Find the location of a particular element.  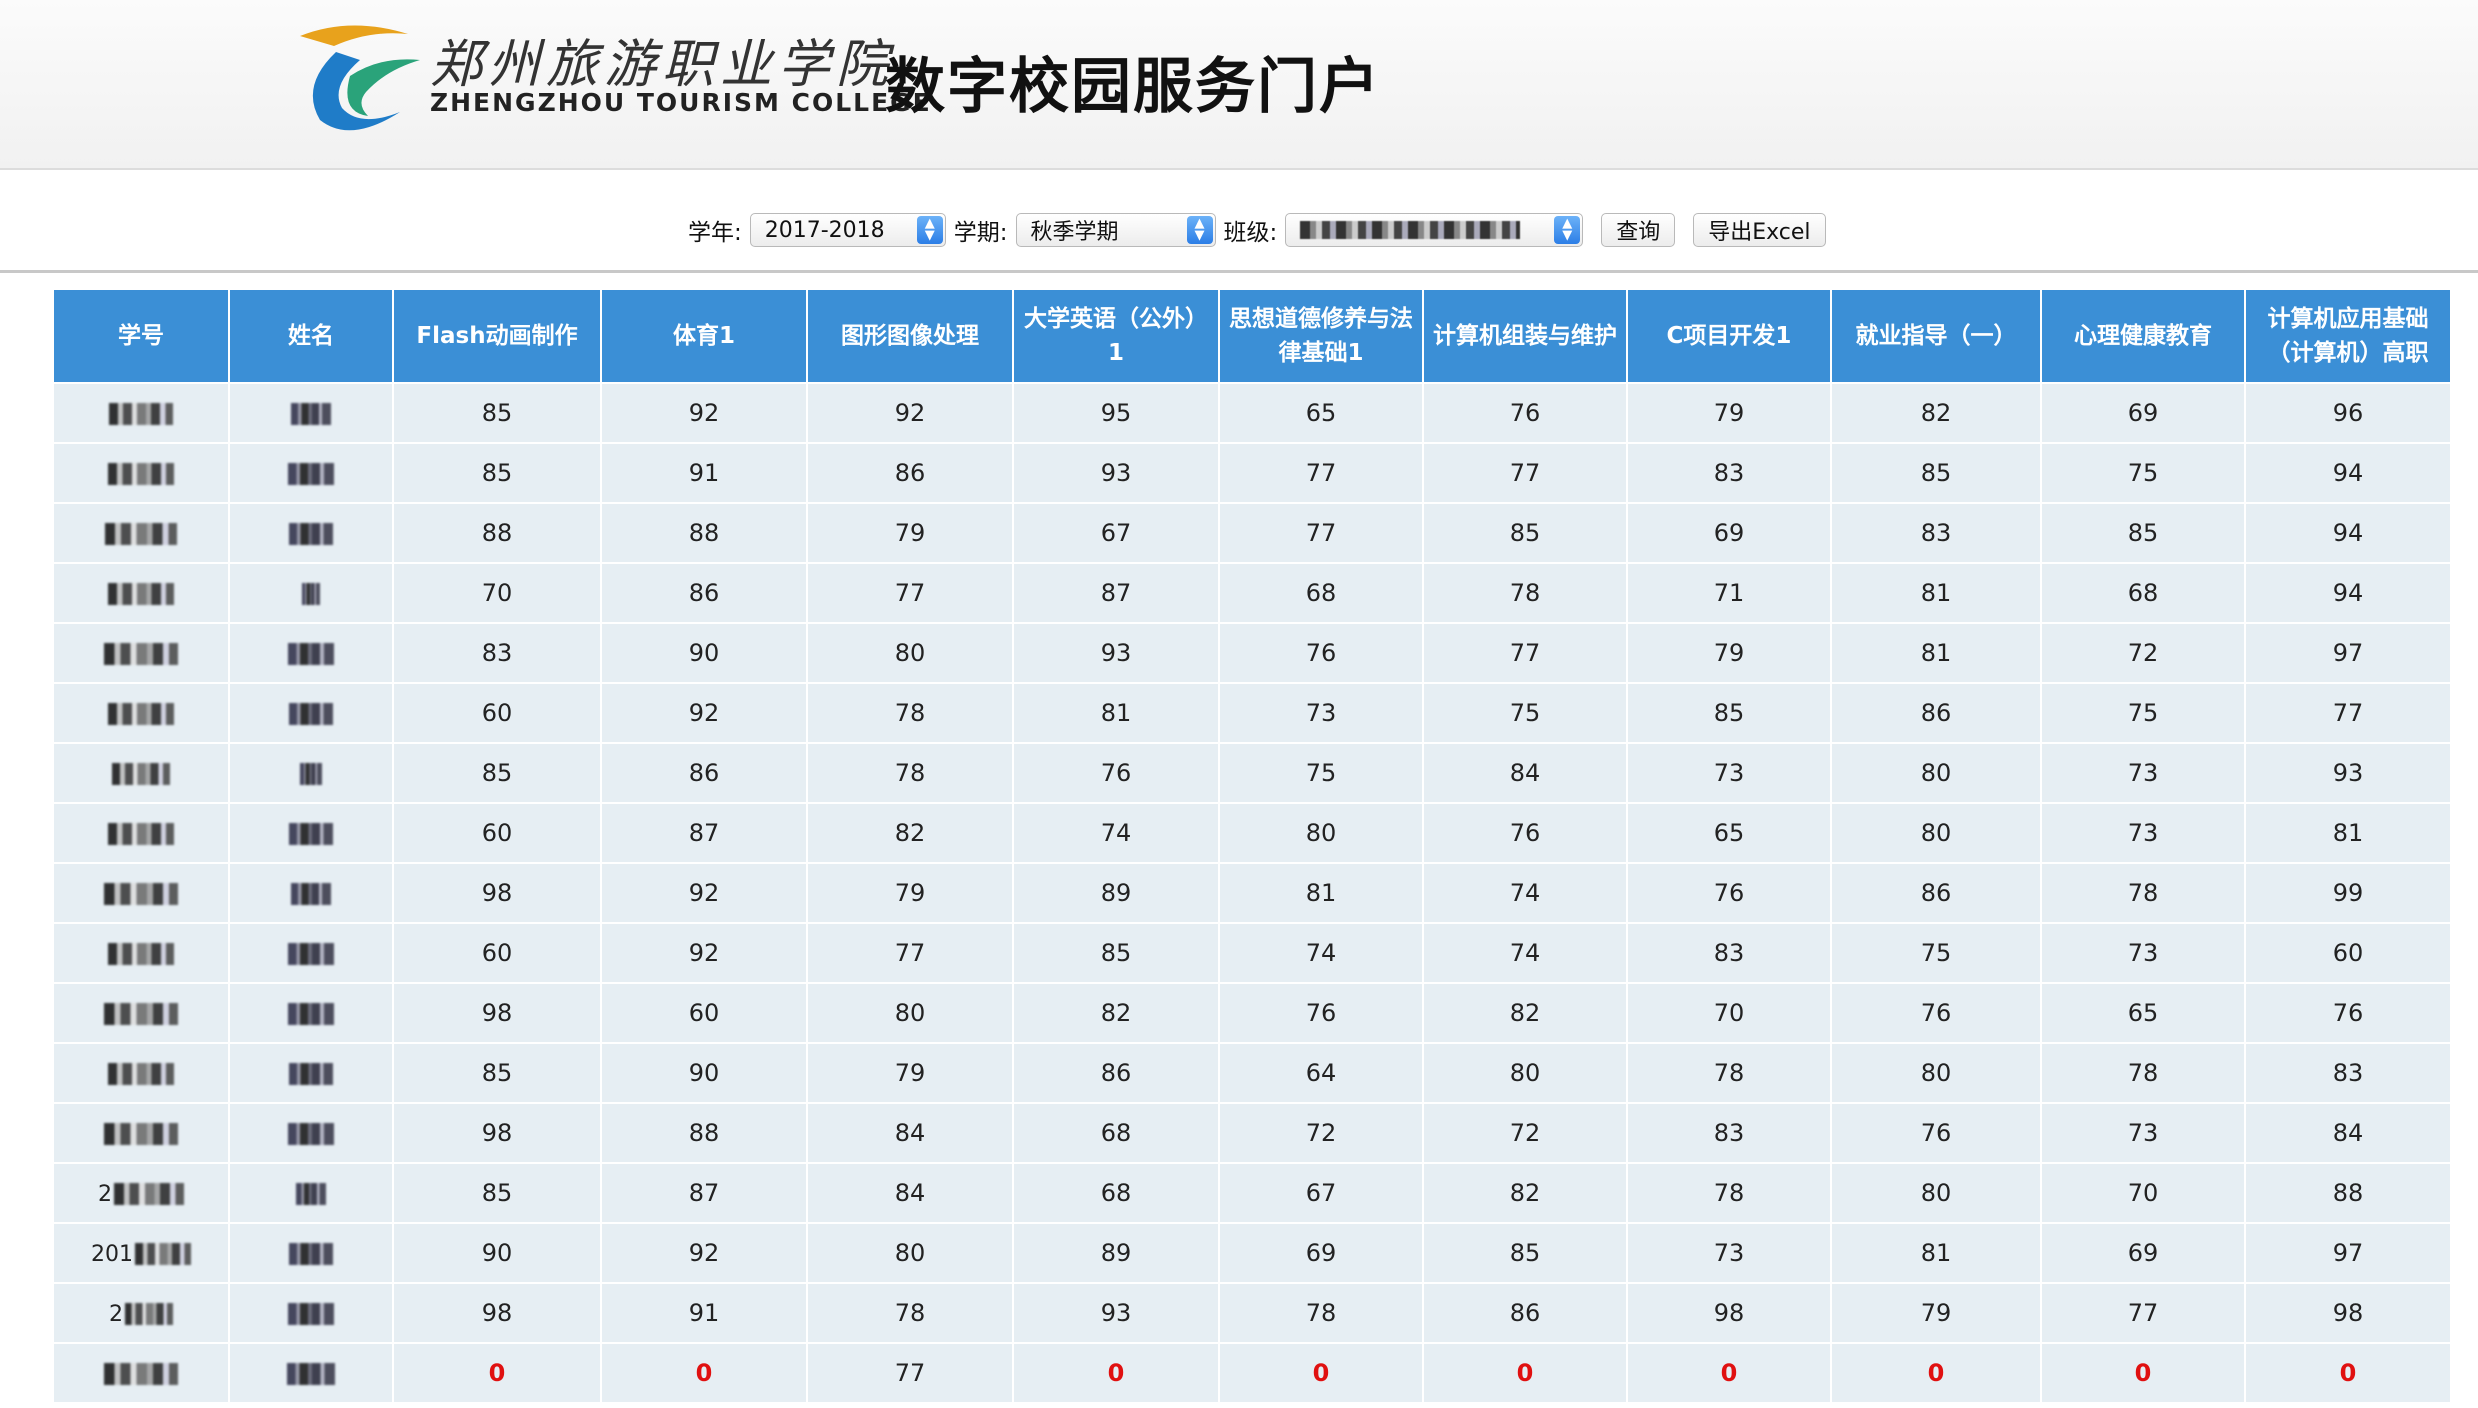

query-button: 查询 is located at coordinates (1638, 230).